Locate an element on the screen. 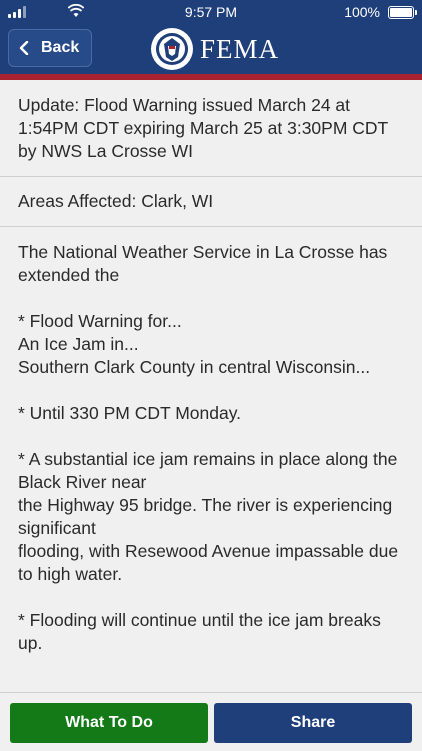 Image resolution: width=422 pixels, height=751 pixels. nav-bar: Back FEMA is located at coordinates (211, 49).